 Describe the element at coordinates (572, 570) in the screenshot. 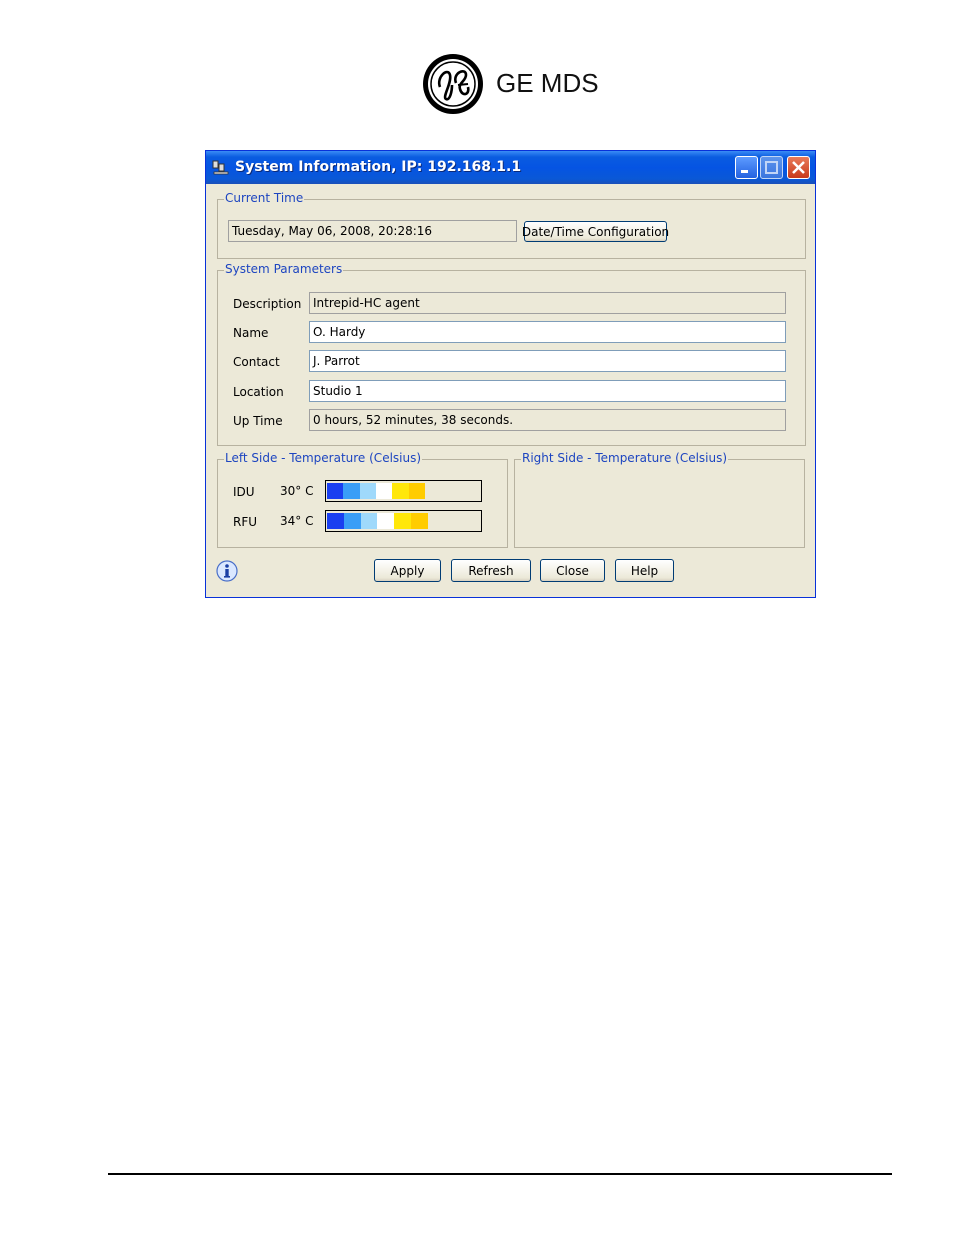

I see `close-button: Close` at that location.